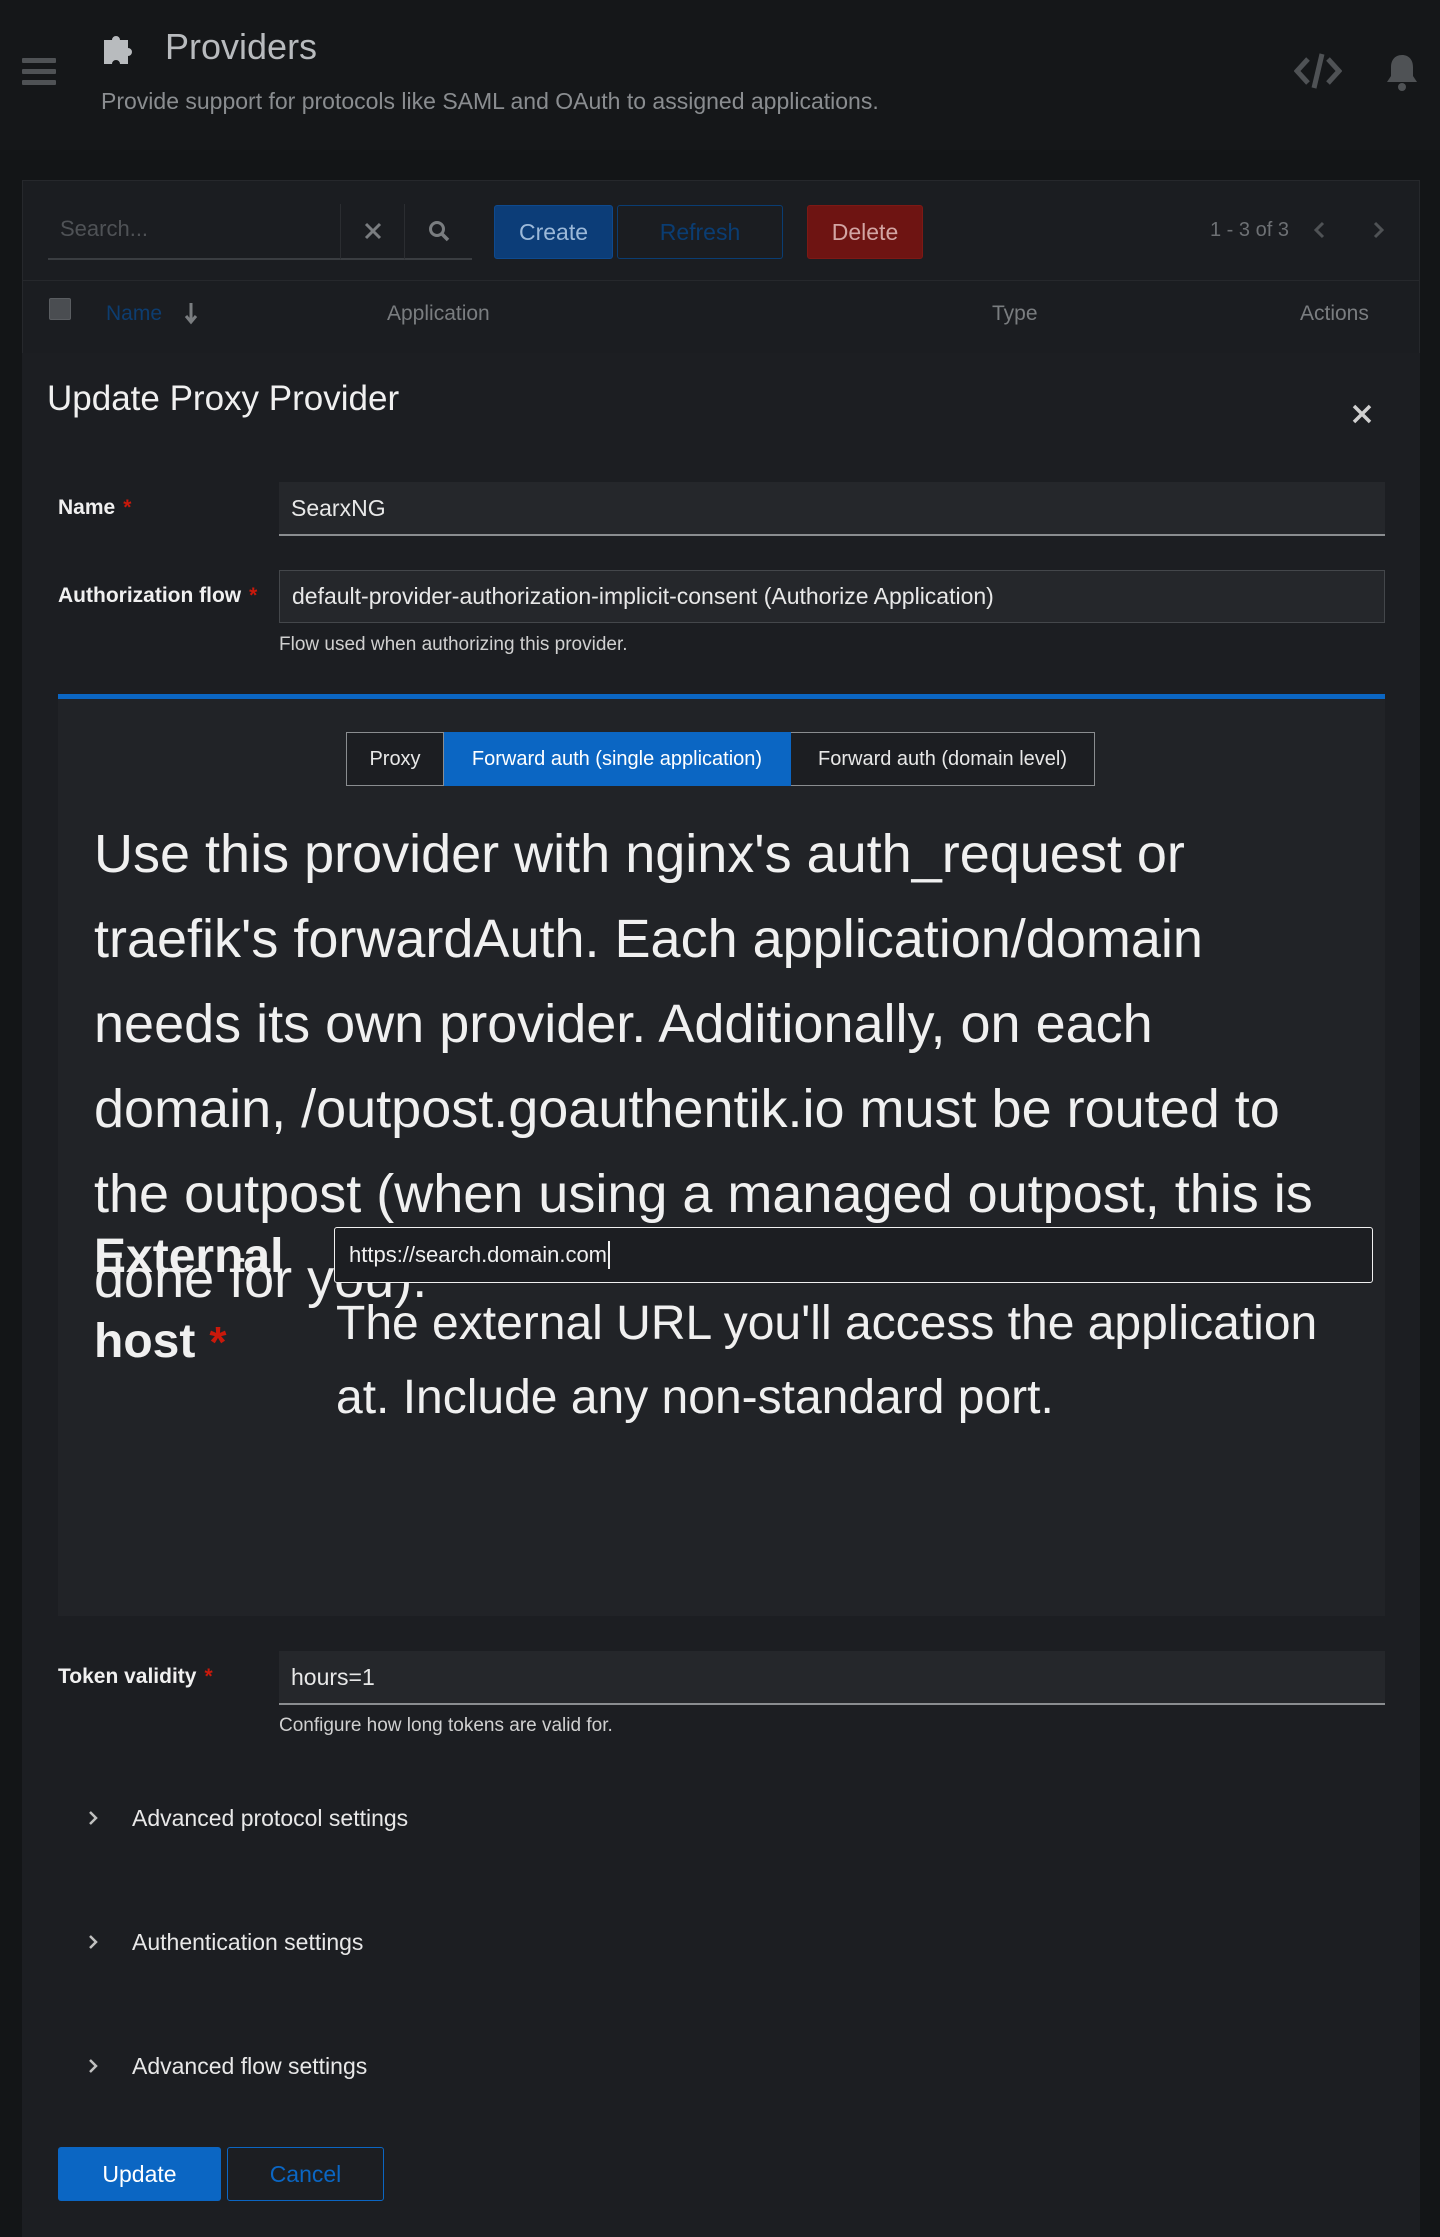  Describe the element at coordinates (865, 232) in the screenshot. I see `delete-button: Delete` at that location.